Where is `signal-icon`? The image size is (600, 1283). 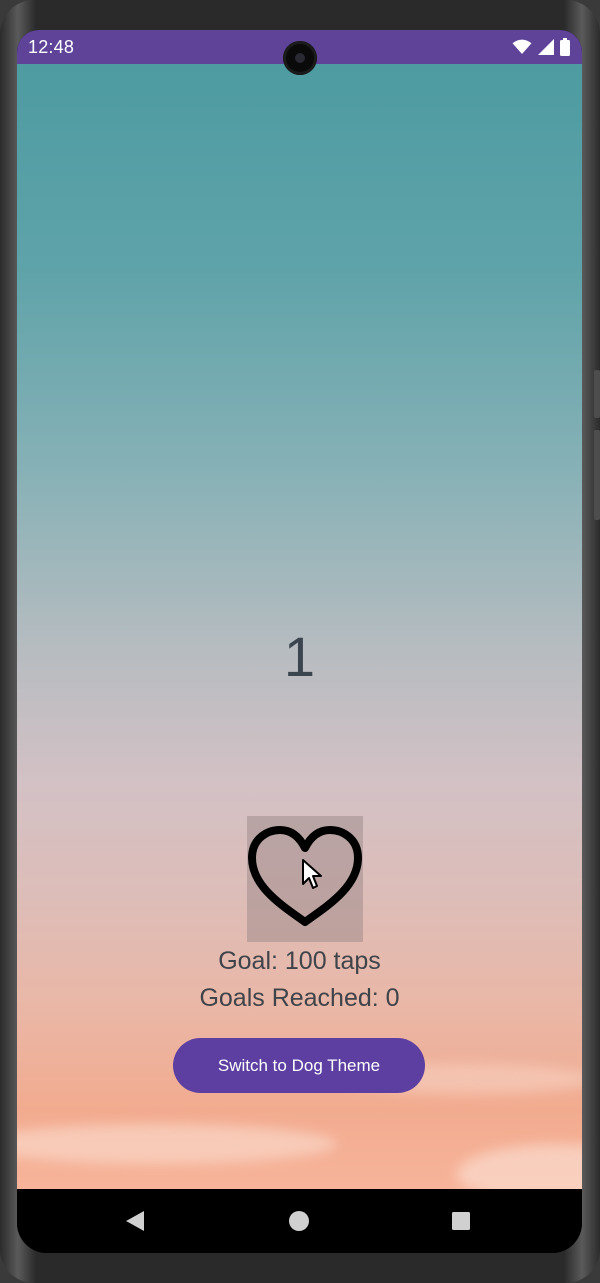
signal-icon is located at coordinates (546, 49).